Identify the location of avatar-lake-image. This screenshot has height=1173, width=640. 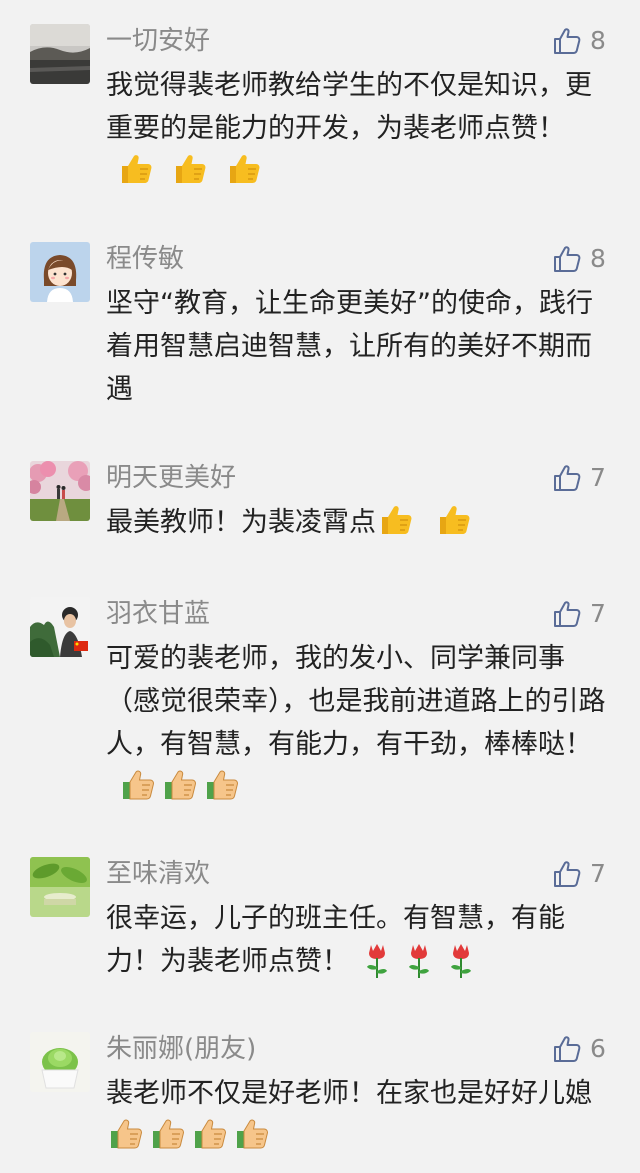
(60, 54).